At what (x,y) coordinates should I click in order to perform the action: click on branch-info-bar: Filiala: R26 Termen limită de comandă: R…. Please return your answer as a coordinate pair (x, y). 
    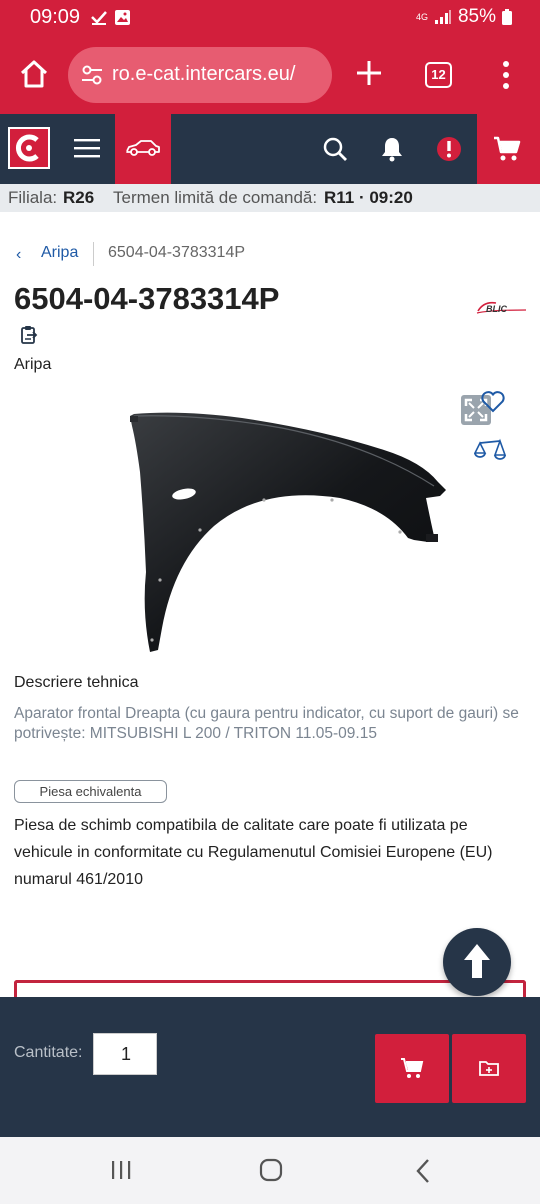
    Looking at the image, I should click on (270, 198).